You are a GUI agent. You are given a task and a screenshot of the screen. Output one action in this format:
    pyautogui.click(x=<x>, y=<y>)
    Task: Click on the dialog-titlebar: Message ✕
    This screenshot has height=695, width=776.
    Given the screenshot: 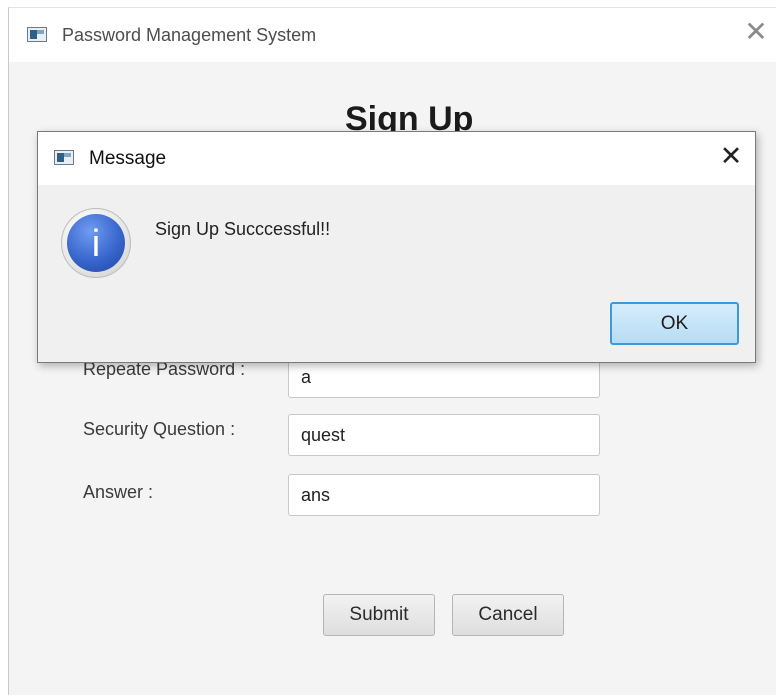 What is the action you would take?
    pyautogui.click(x=396, y=158)
    